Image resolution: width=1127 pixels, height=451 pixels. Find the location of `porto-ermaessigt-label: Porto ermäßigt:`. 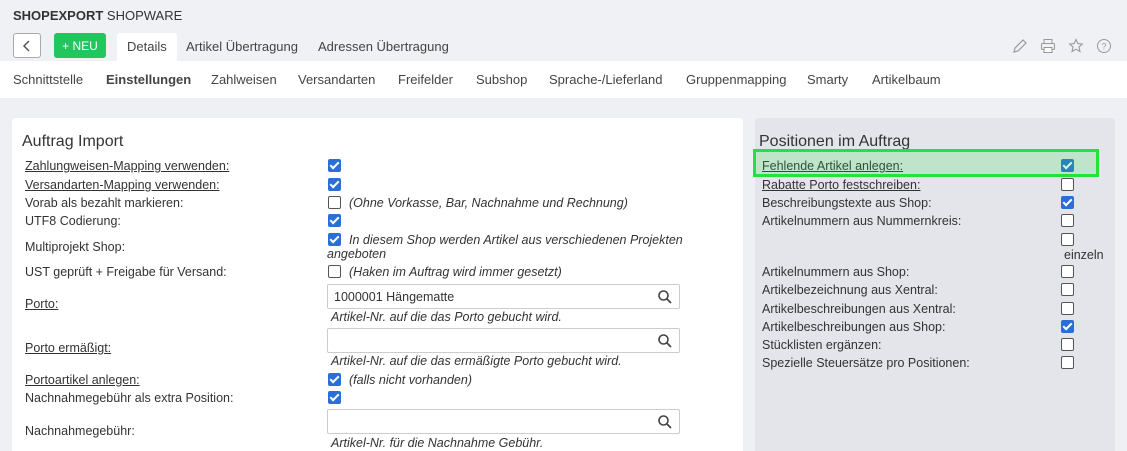

porto-ermaessigt-label: Porto ermäßigt: is located at coordinates (68, 348).